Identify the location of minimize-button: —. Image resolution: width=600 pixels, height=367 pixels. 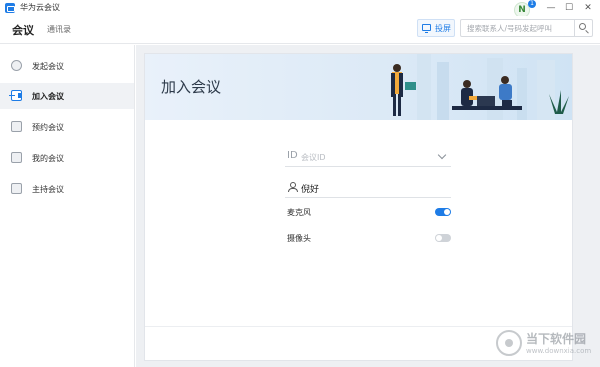
(551, 8).